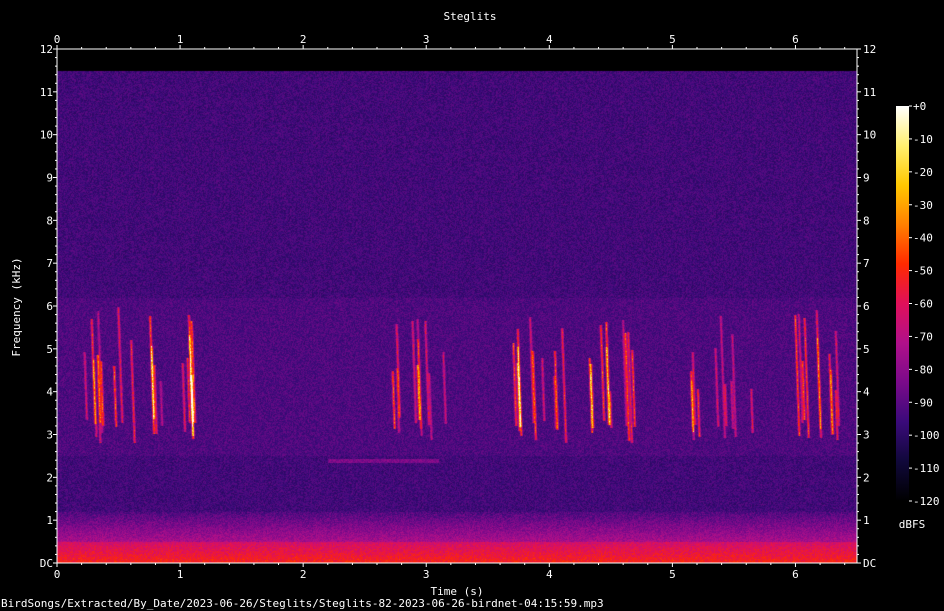 The image size is (944, 611). Describe the element at coordinates (549, 574) in the screenshot. I see `x-tick-label-bottom: 4` at that location.